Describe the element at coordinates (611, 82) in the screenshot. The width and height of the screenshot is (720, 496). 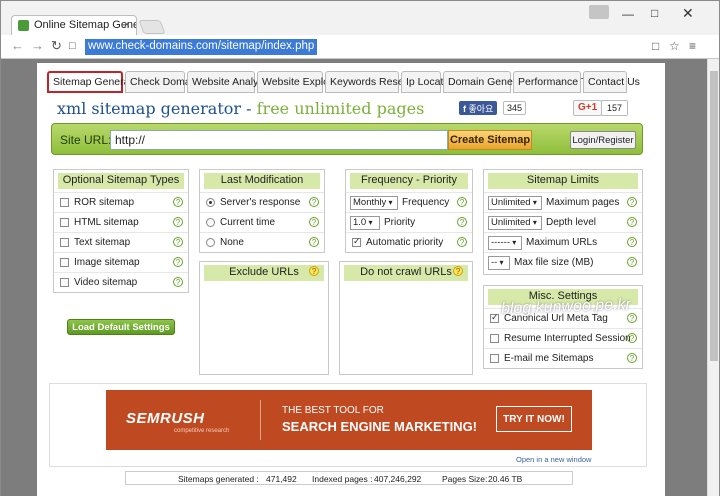
I see `tab-contact-us: Contact Us` at that location.